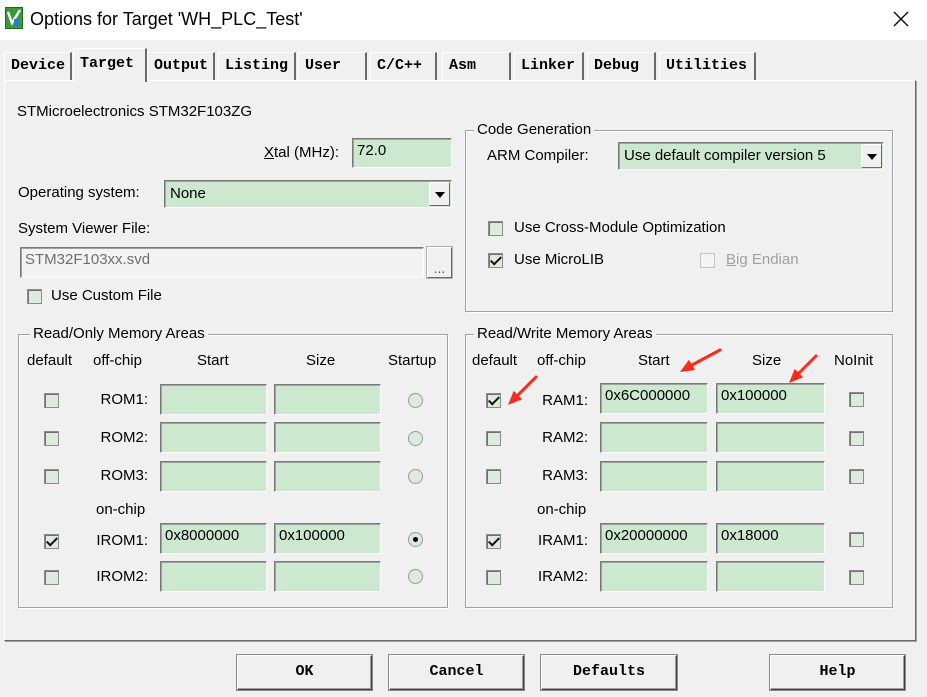 This screenshot has height=697, width=927. Describe the element at coordinates (412, 360) in the screenshot. I see `ro-header-startup: Startup` at that location.